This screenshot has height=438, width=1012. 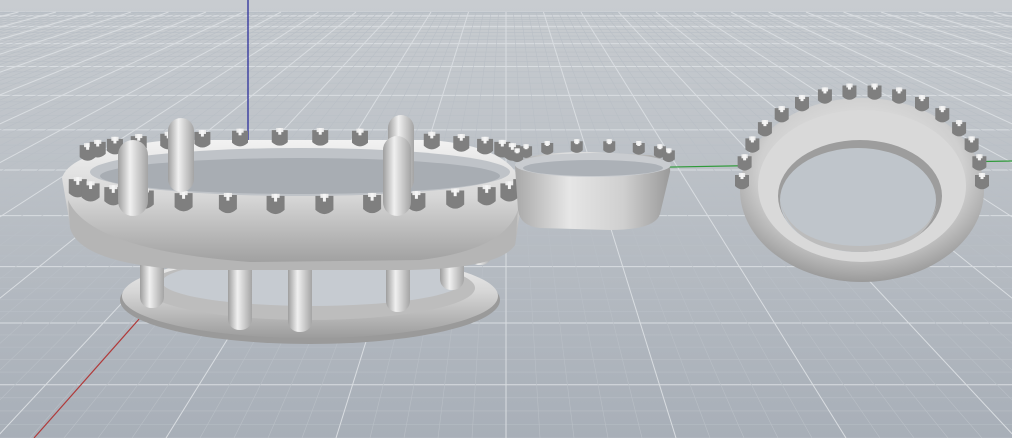 I want to click on prong-left-back, so click(x=181, y=155).